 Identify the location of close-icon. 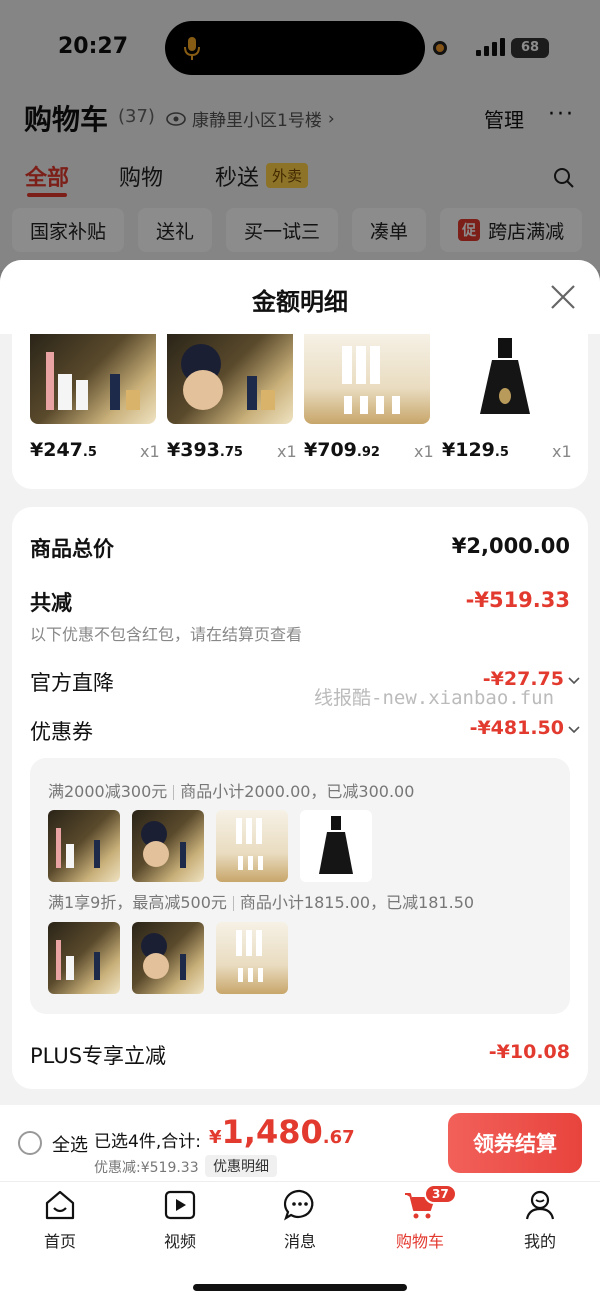
(563, 297).